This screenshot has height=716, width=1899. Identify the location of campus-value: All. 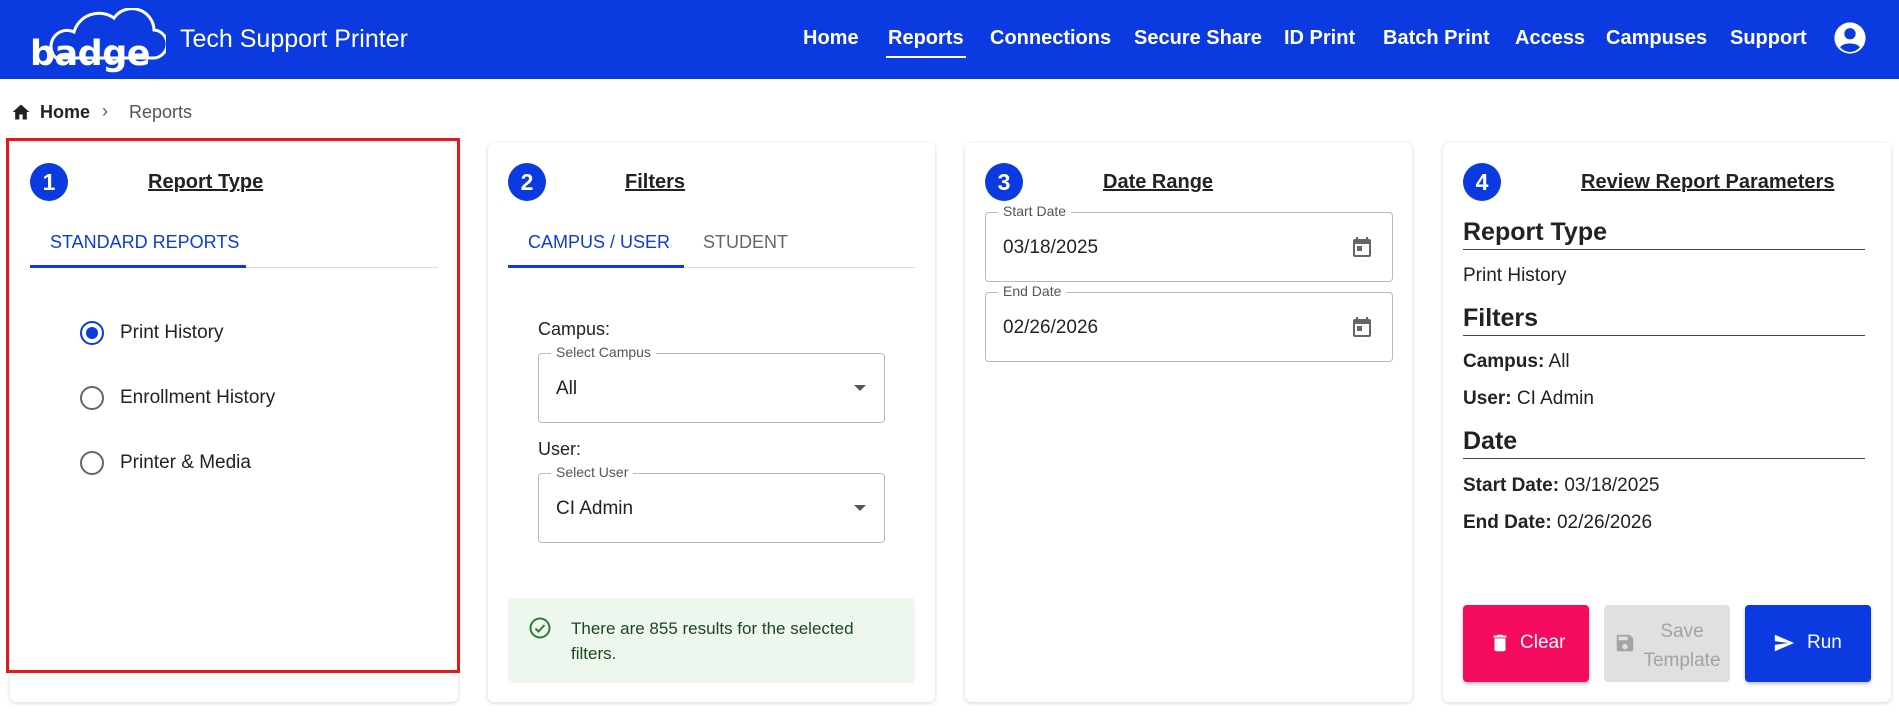
(1559, 361).